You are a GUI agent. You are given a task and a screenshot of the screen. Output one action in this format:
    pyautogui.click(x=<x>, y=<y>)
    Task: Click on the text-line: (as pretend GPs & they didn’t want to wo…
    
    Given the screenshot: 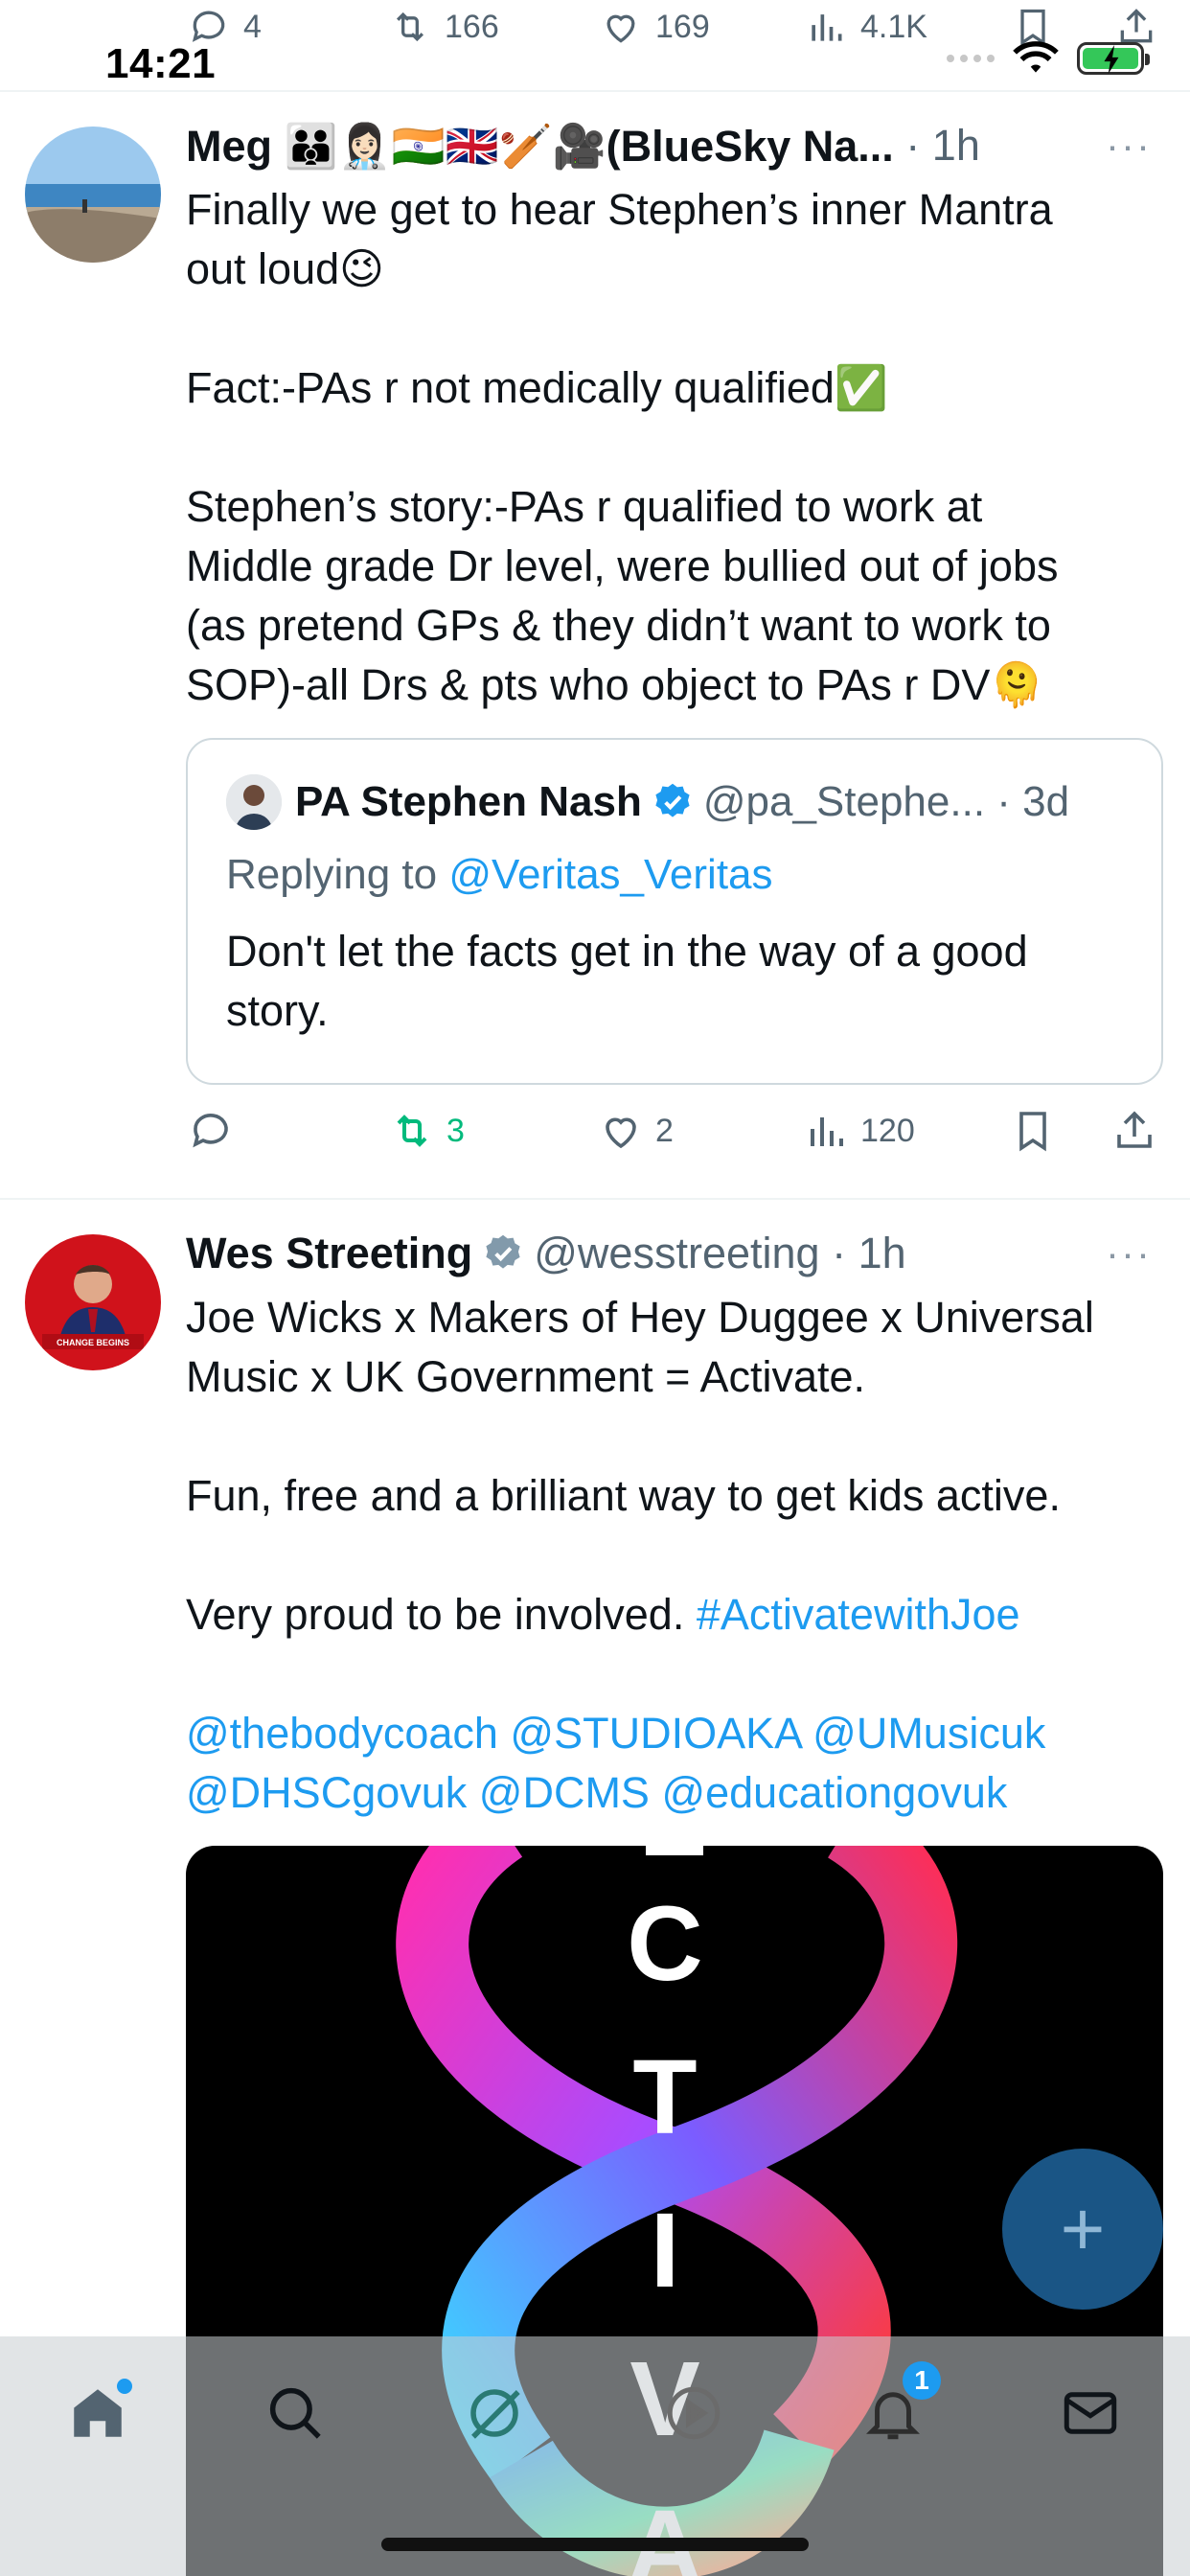 What is the action you would take?
    pyautogui.click(x=619, y=625)
    